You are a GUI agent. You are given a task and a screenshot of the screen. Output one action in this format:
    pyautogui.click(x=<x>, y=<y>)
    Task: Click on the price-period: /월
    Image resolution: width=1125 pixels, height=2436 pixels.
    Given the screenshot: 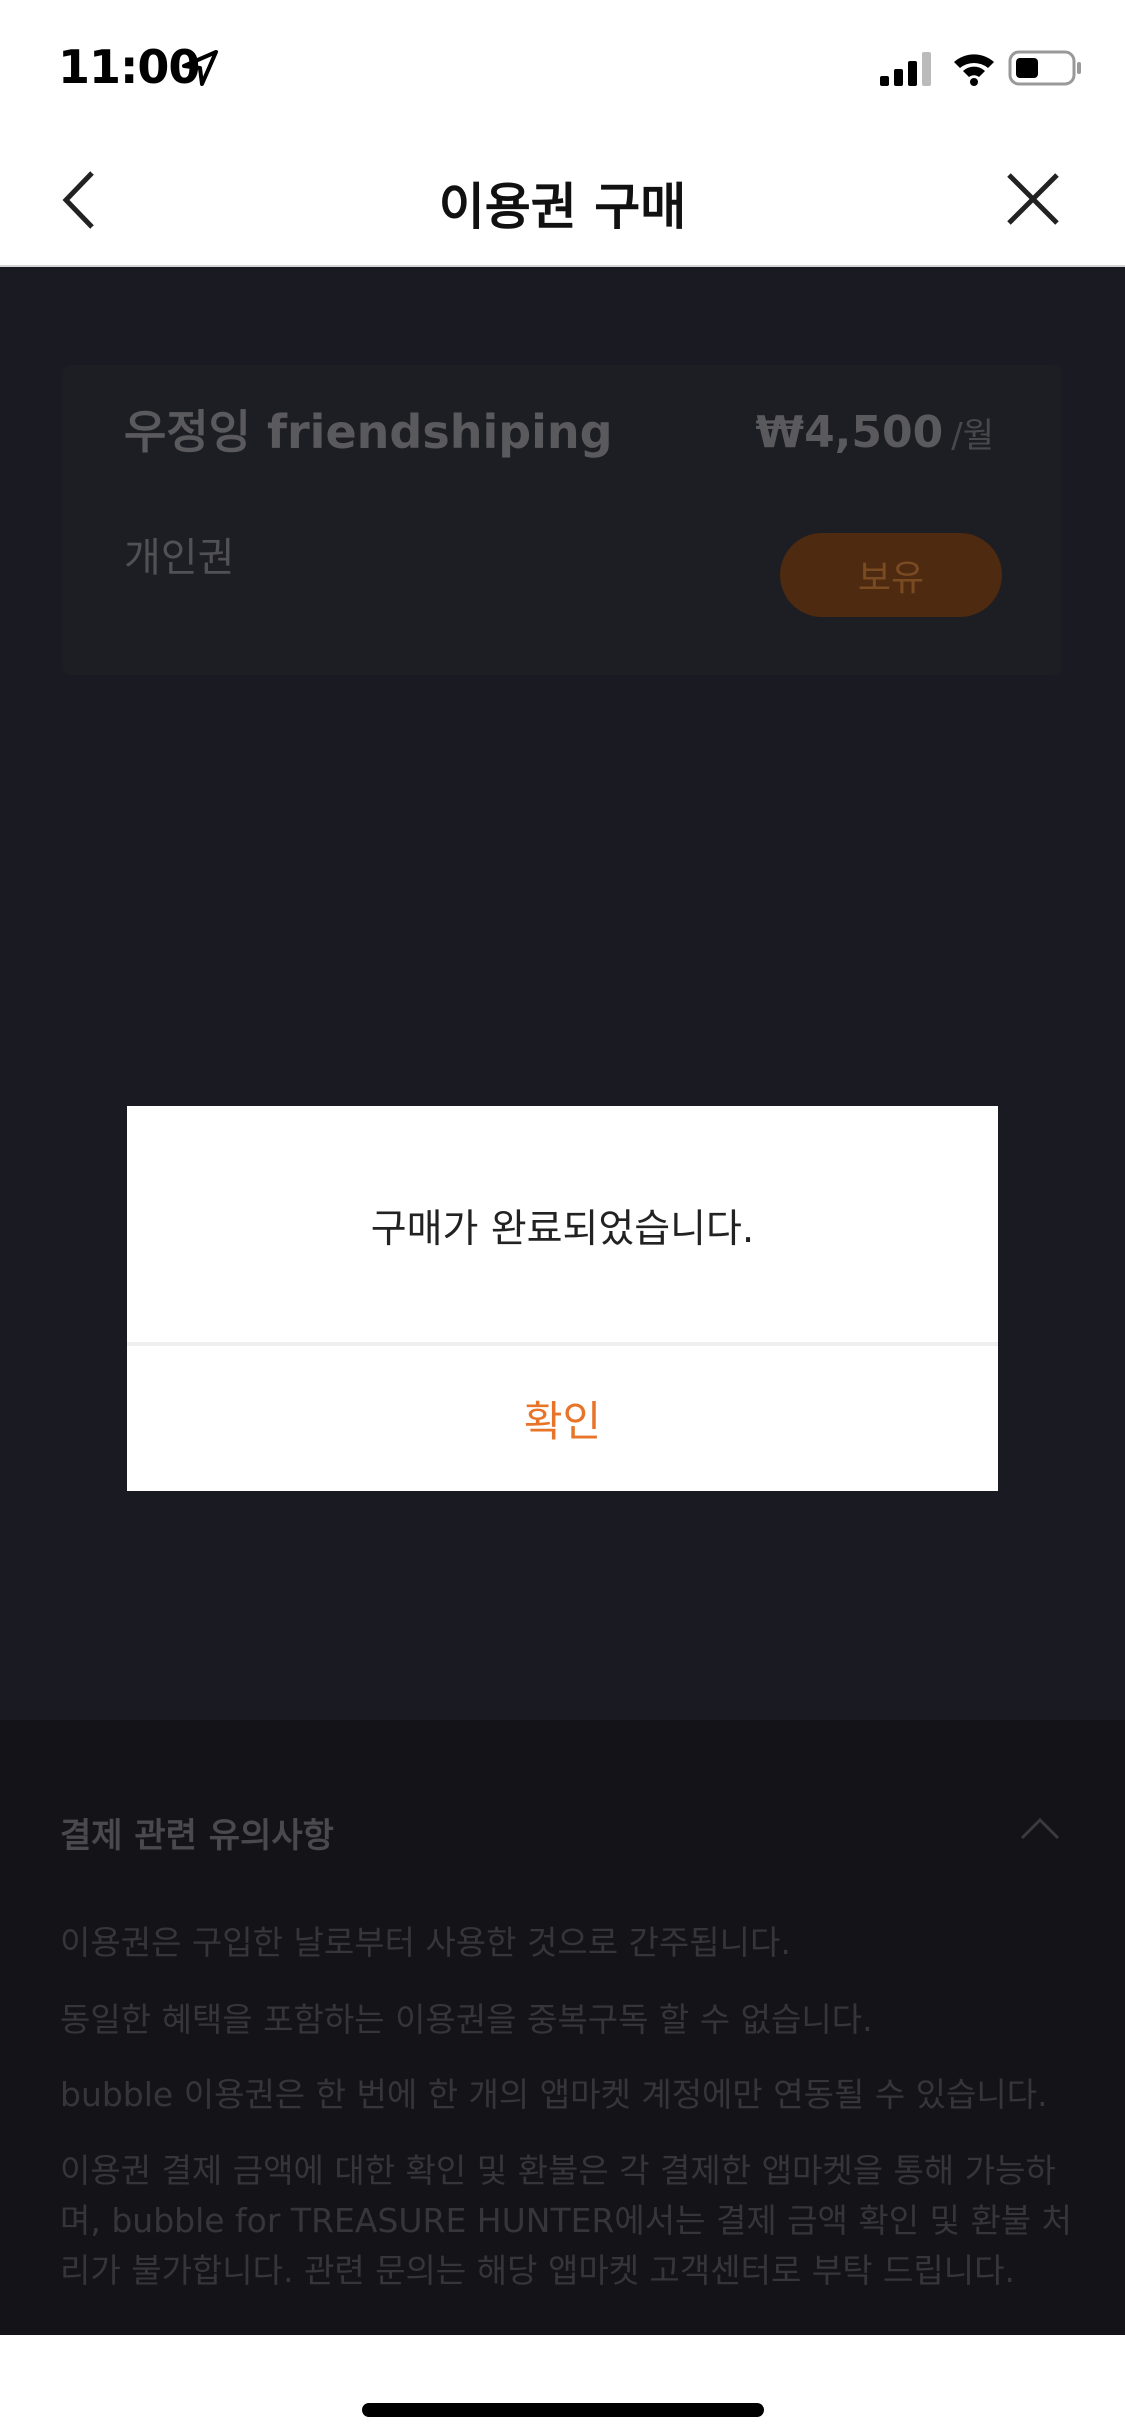 What is the action you would take?
    pyautogui.click(x=972, y=436)
    